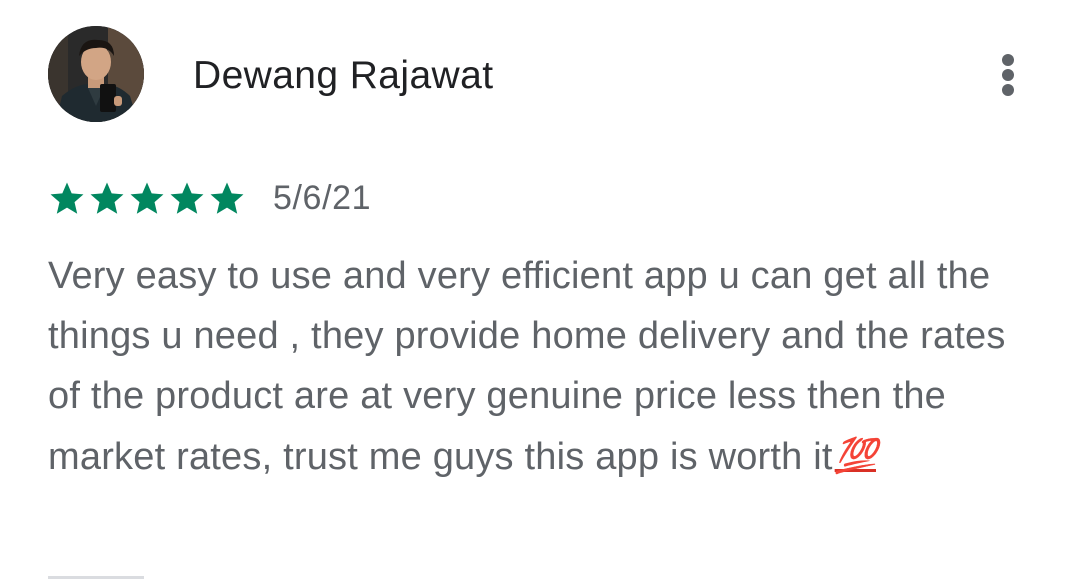 This screenshot has width=1080, height=583. I want to click on avatar-photo, so click(96, 74).